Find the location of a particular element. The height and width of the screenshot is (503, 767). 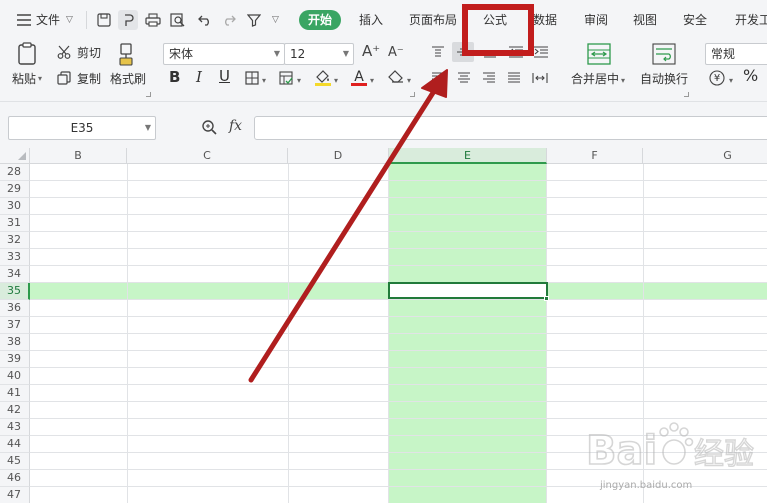

svg-text: 经验 is located at coordinates (724, 454).